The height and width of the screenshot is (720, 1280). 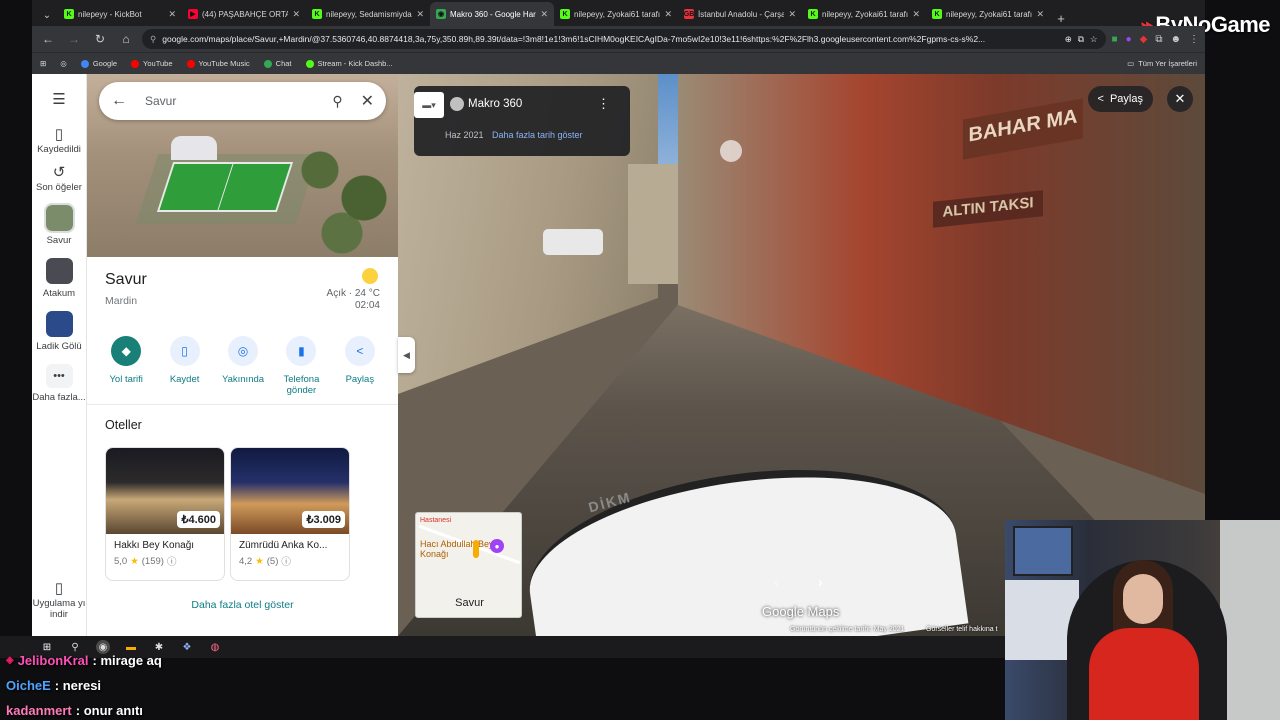 I want to click on bookmark-label: Chat, so click(x=283, y=63).